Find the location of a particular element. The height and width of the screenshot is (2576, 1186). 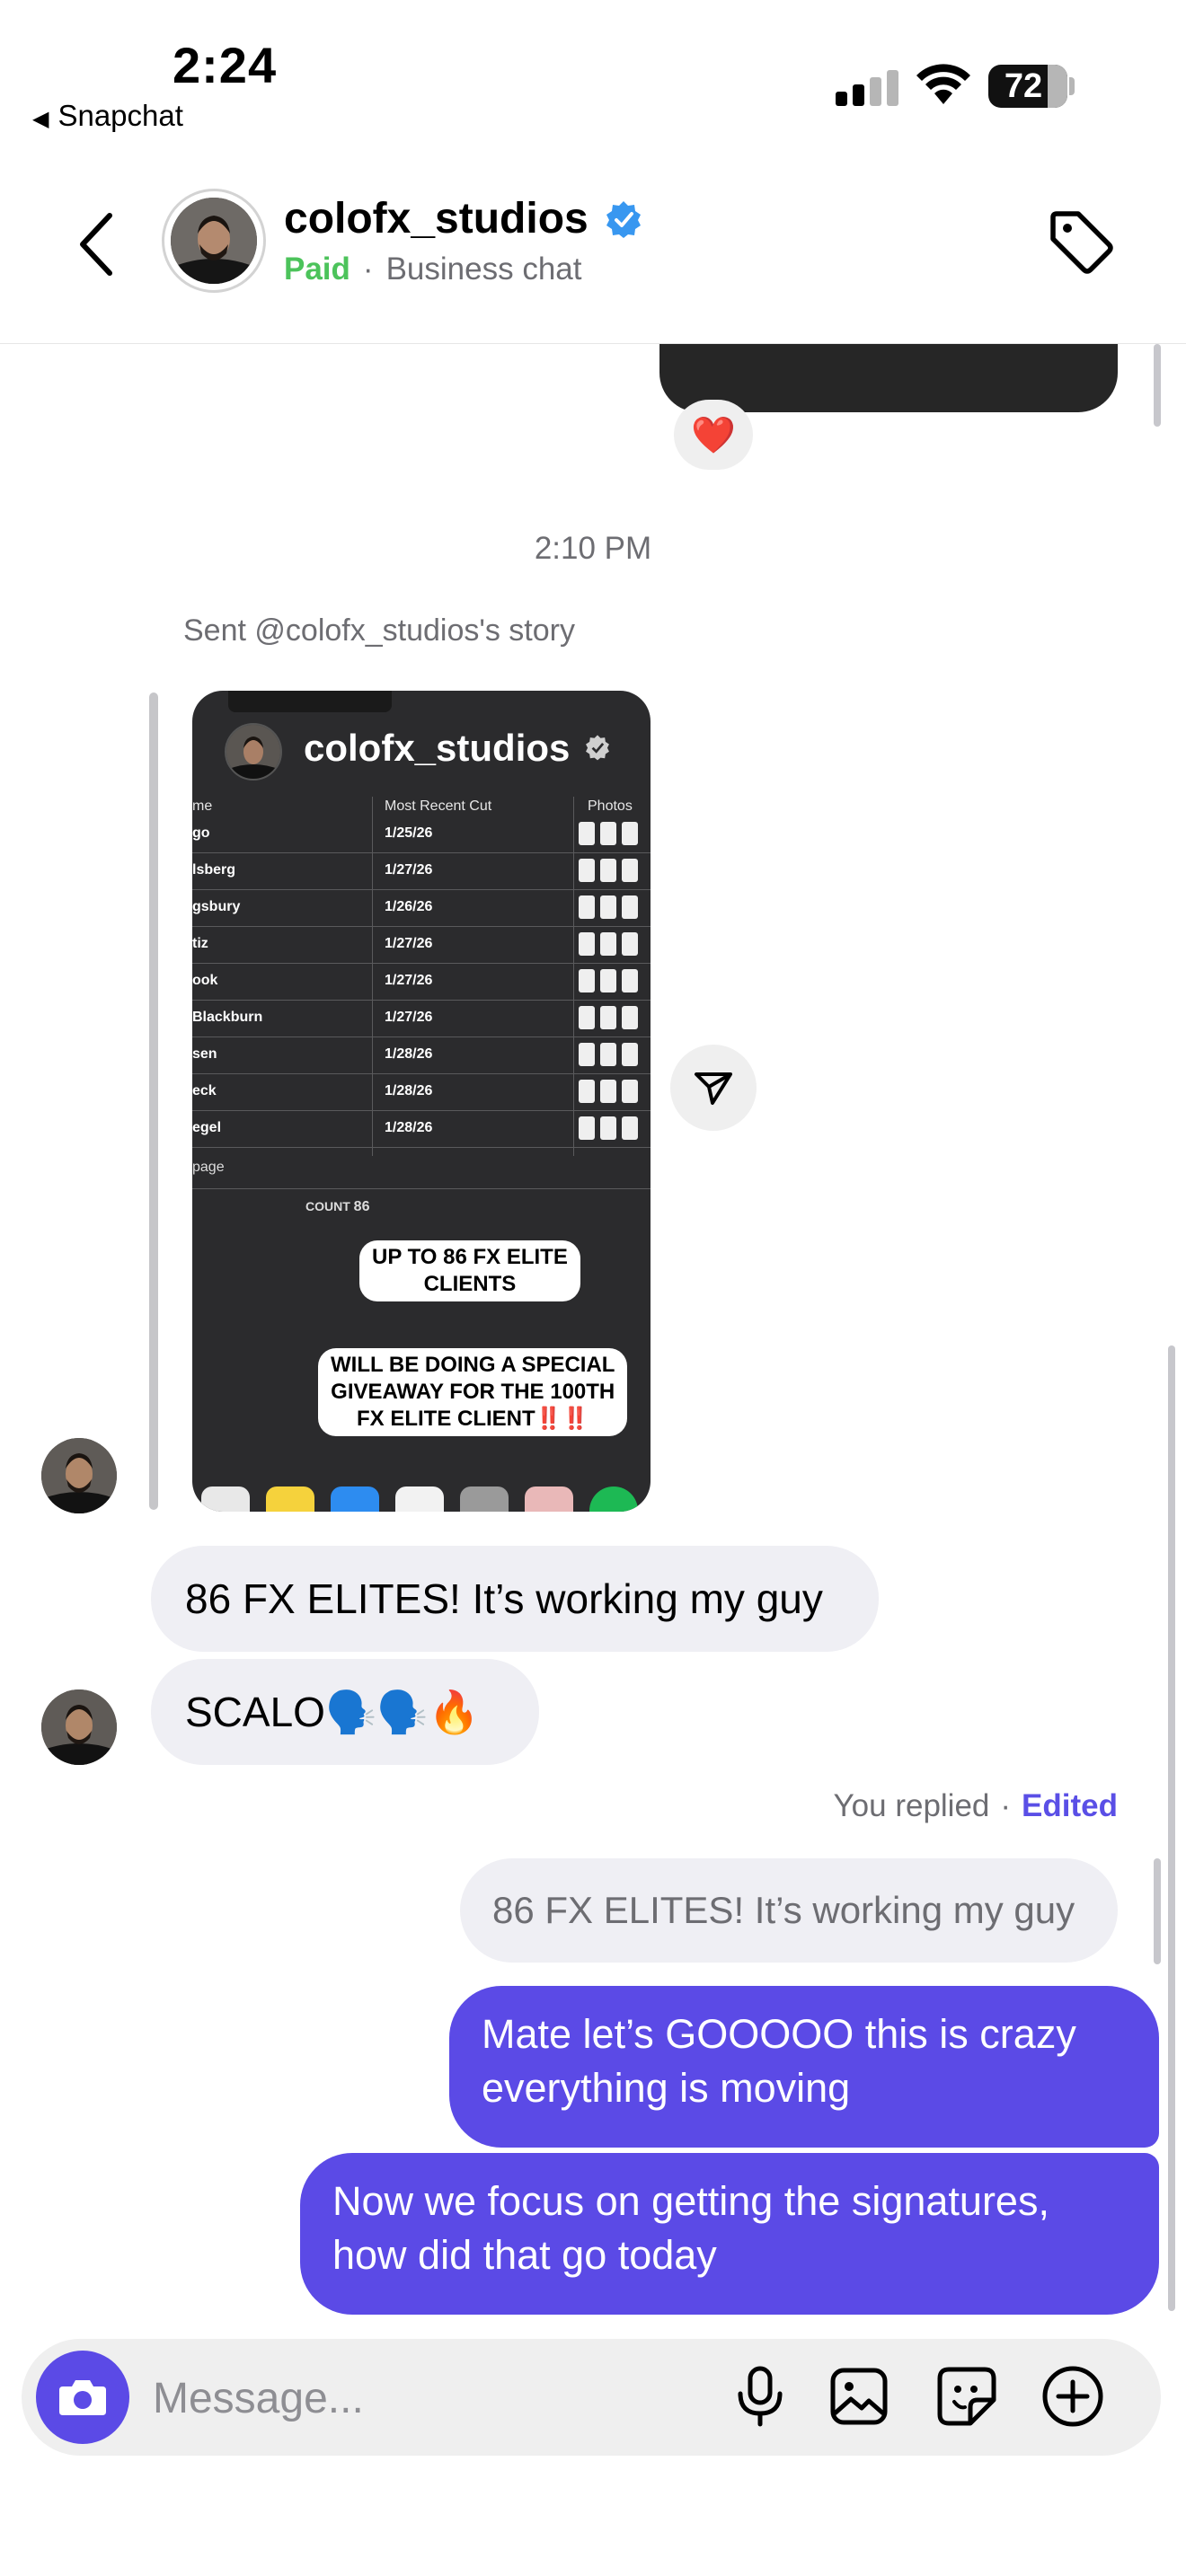

status-time: 2:24 is located at coordinates (225, 65).